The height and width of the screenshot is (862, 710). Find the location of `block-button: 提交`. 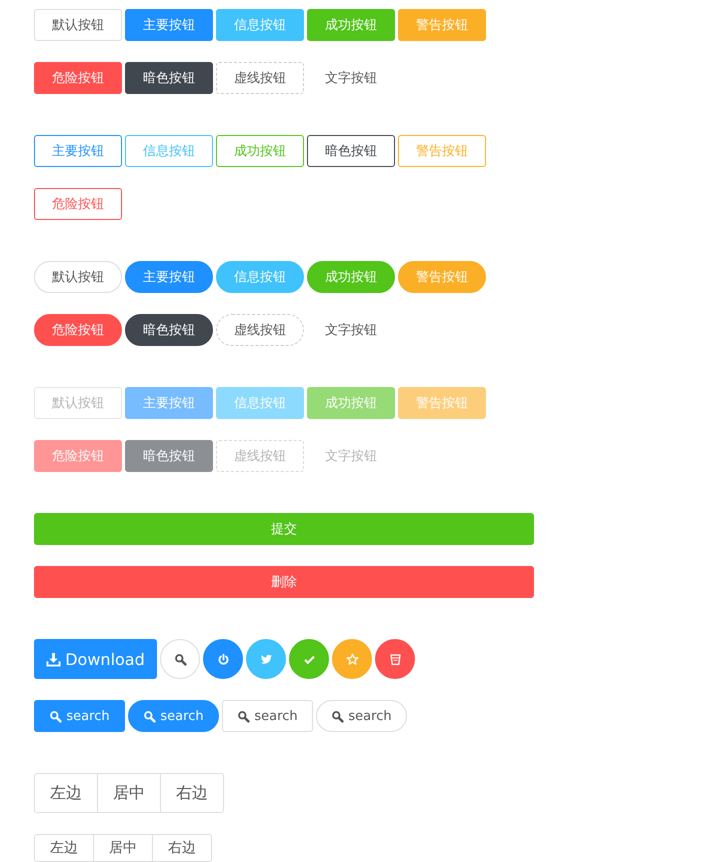

block-button: 提交 is located at coordinates (284, 529).